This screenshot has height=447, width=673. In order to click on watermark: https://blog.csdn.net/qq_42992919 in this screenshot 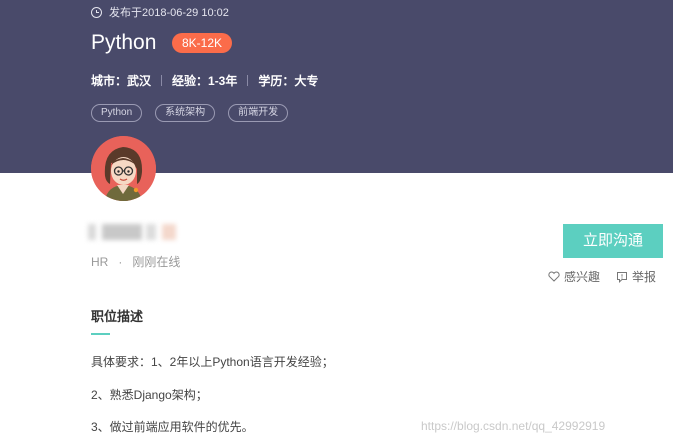, I will do `click(513, 426)`.